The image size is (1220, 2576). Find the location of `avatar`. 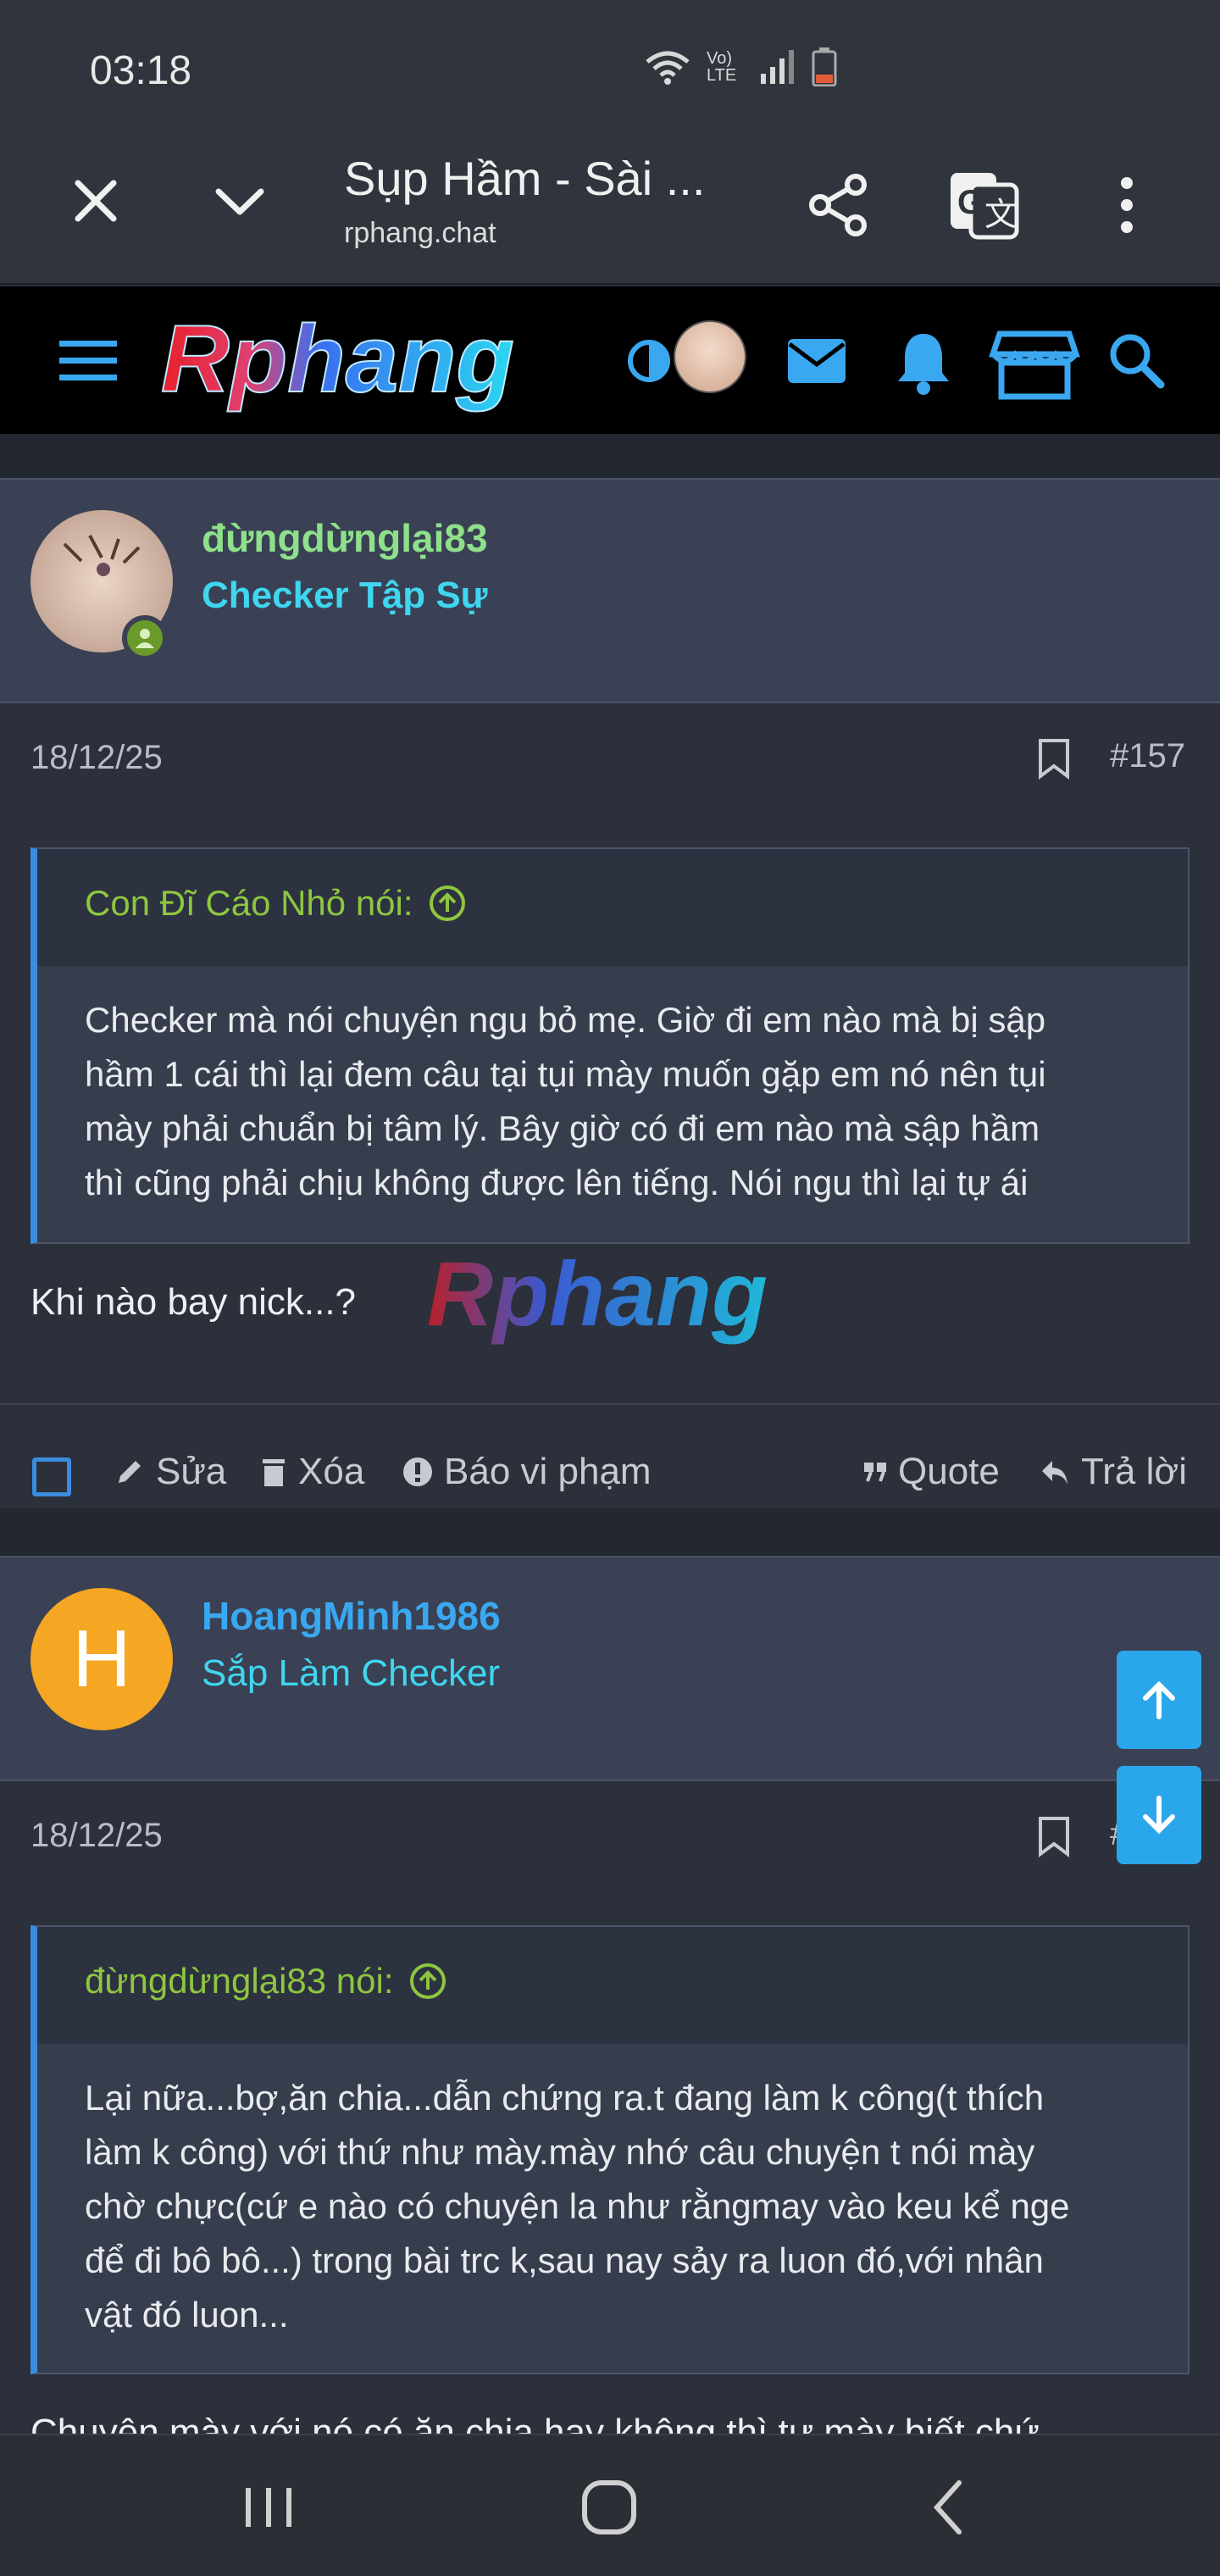

avatar is located at coordinates (710, 356).